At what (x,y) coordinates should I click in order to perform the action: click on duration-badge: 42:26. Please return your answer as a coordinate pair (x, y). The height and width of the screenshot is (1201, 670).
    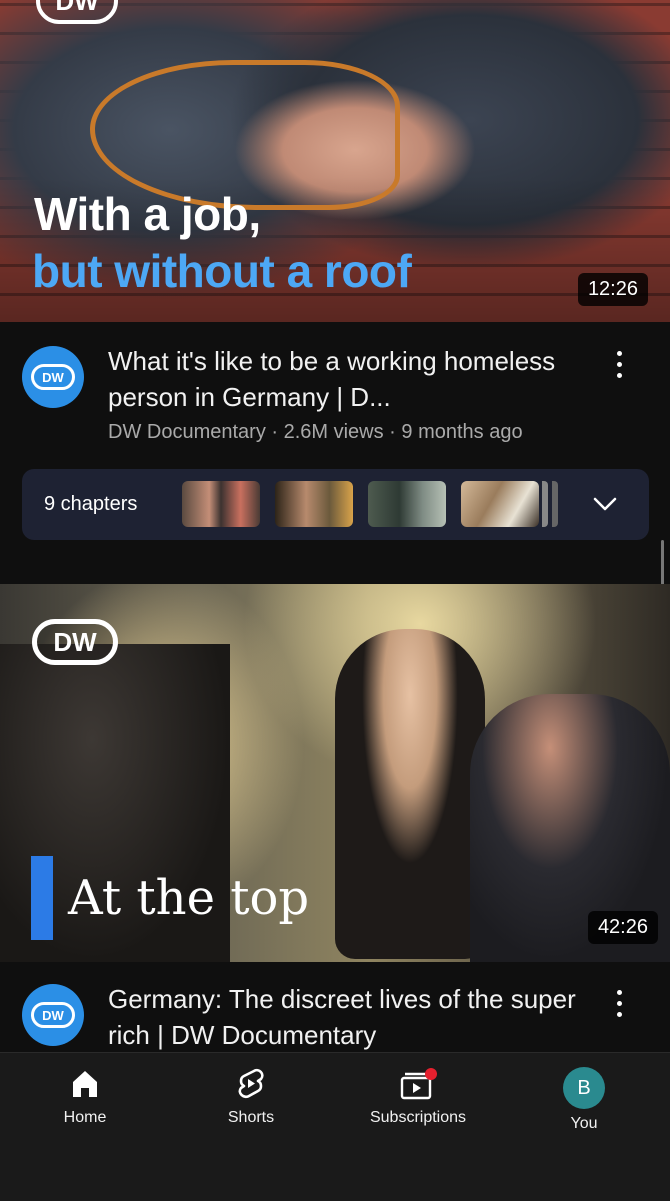
    Looking at the image, I should click on (622, 927).